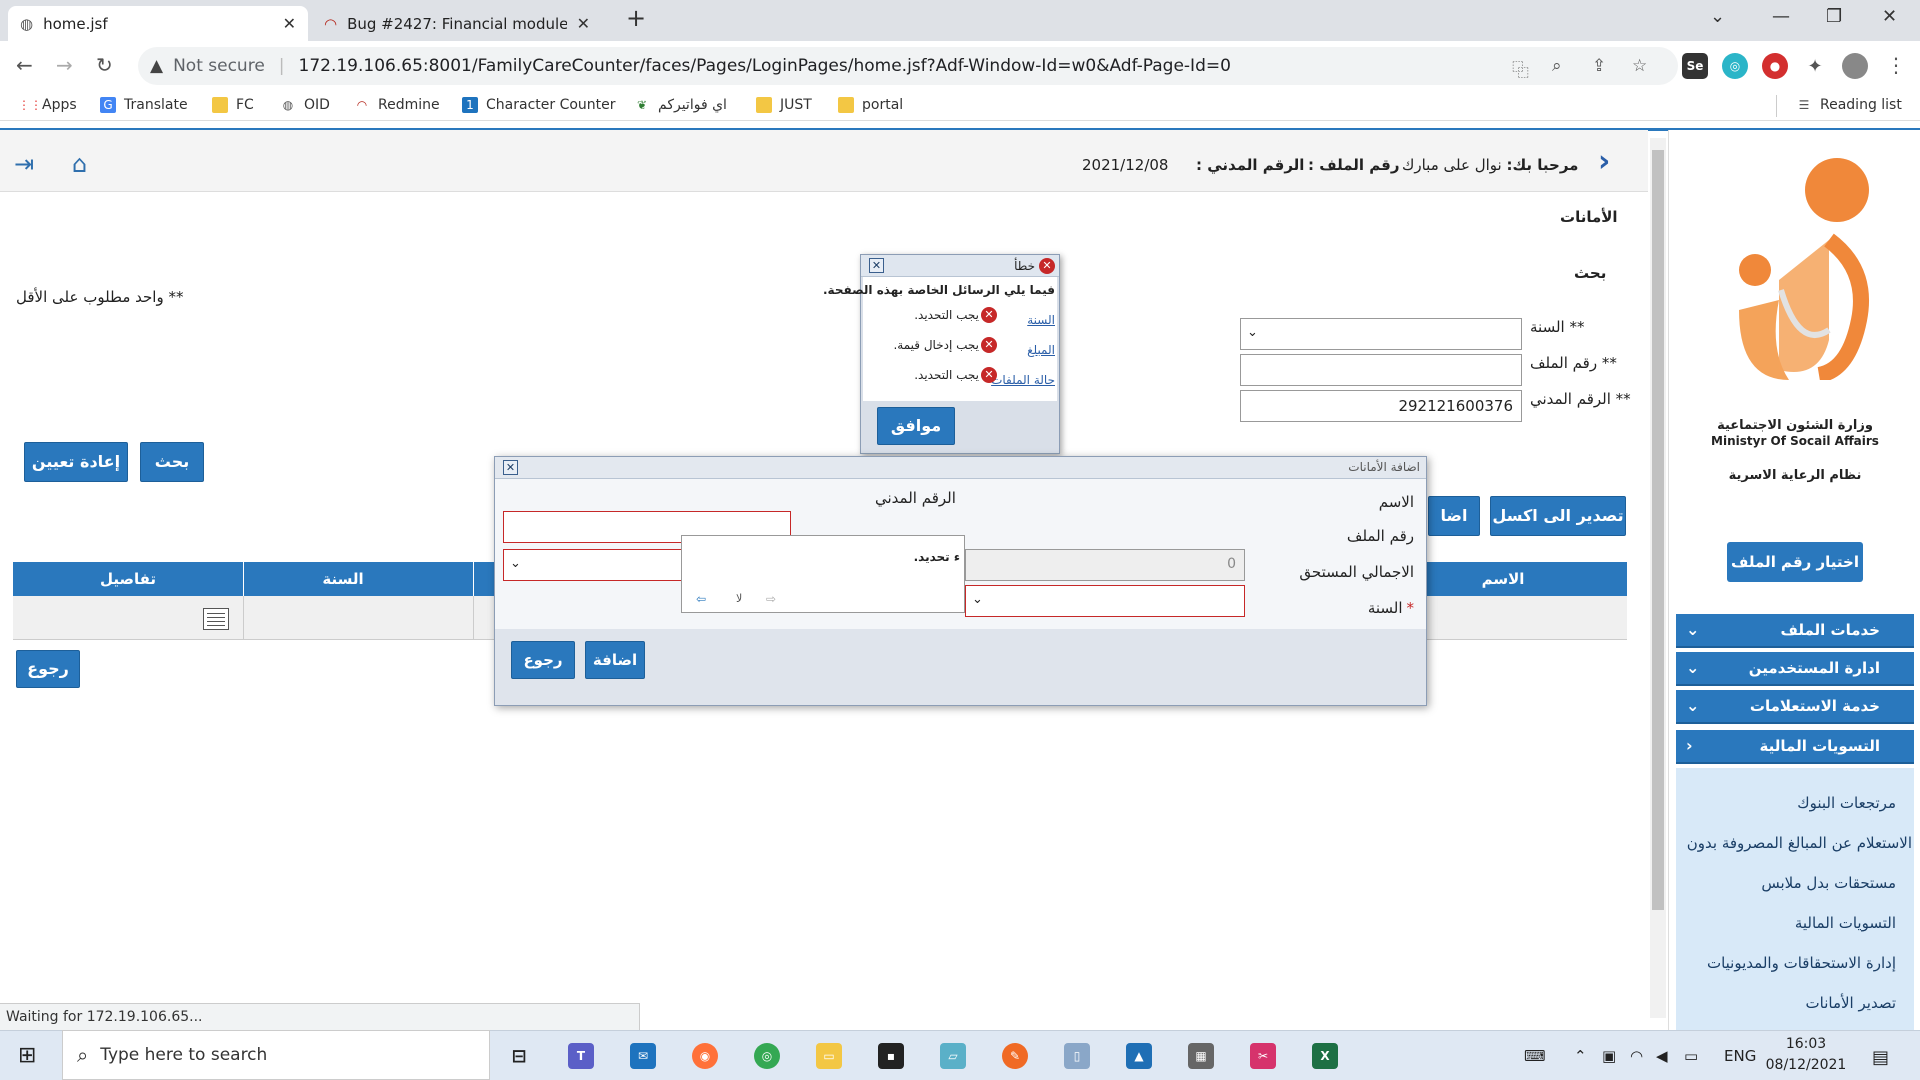  I want to click on teams-icon: T, so click(581, 1056).